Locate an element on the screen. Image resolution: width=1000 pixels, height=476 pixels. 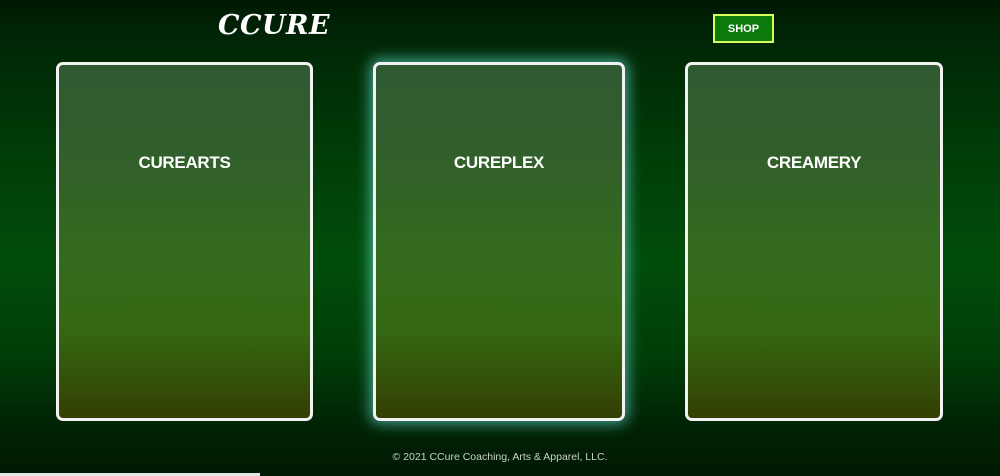
site-logo: CCURE is located at coordinates (274, 26).